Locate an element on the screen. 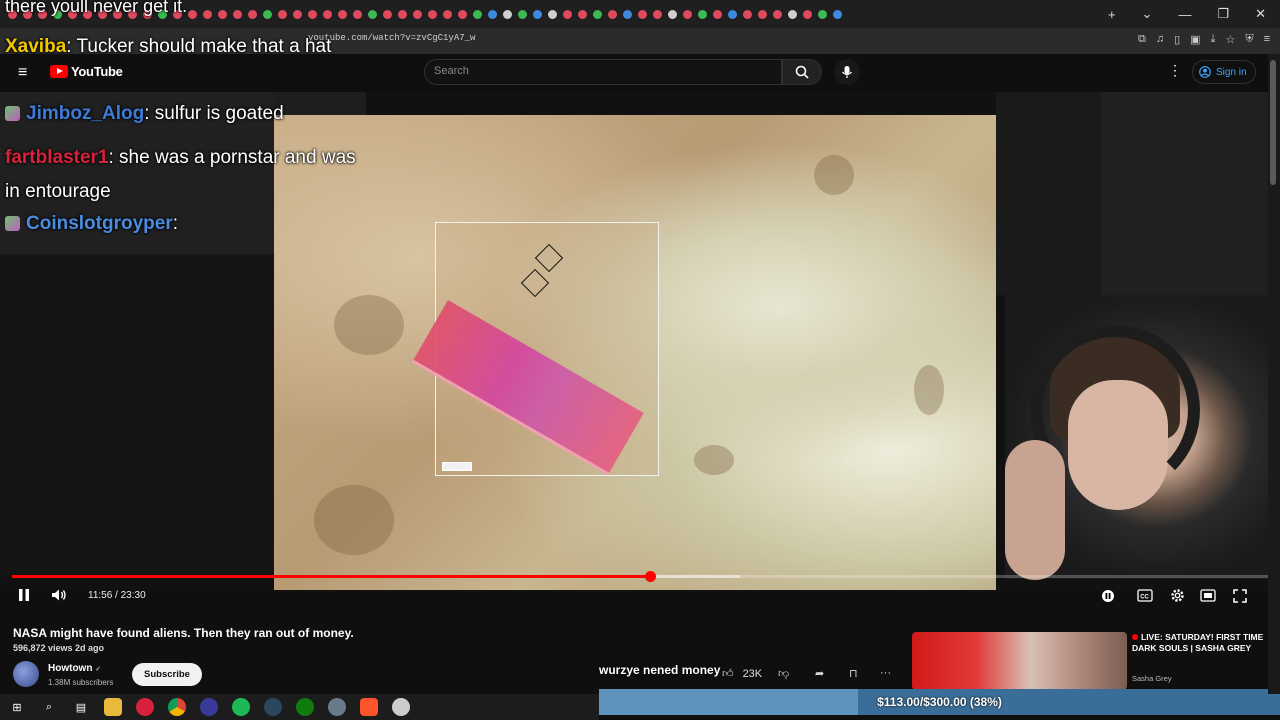  download-icon: ⤓ is located at coordinates (1213, 39).